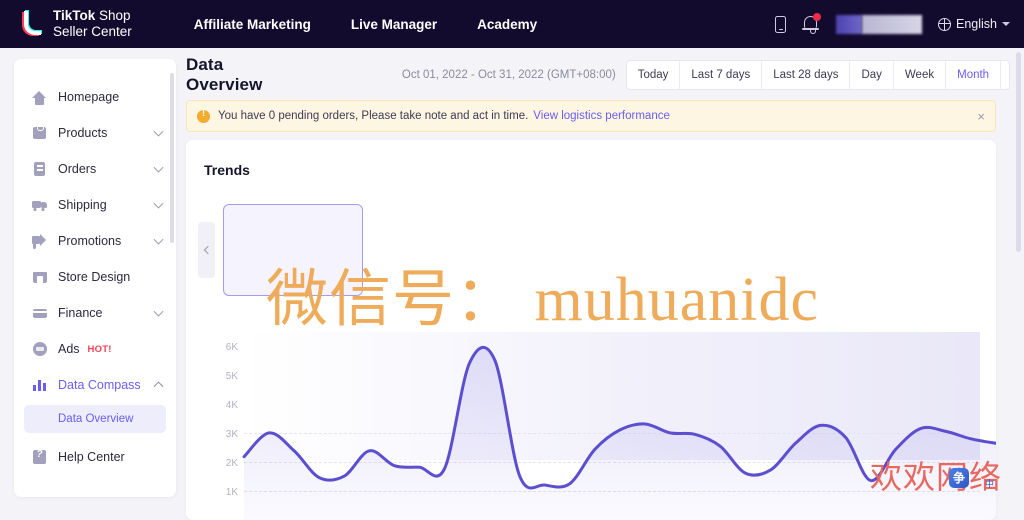 This screenshot has width=1024, height=520. I want to click on sidebar-scrollbar, so click(172, 158).